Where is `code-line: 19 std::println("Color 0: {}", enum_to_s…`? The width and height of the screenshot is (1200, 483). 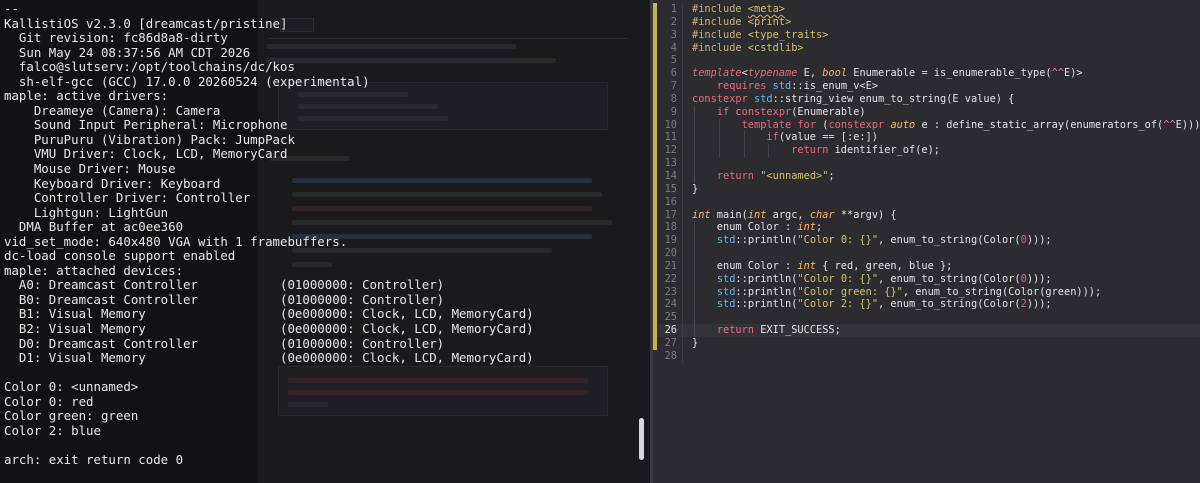 code-line: 19 std::println("Color 0: {}", enum_to_s… is located at coordinates (926, 241).